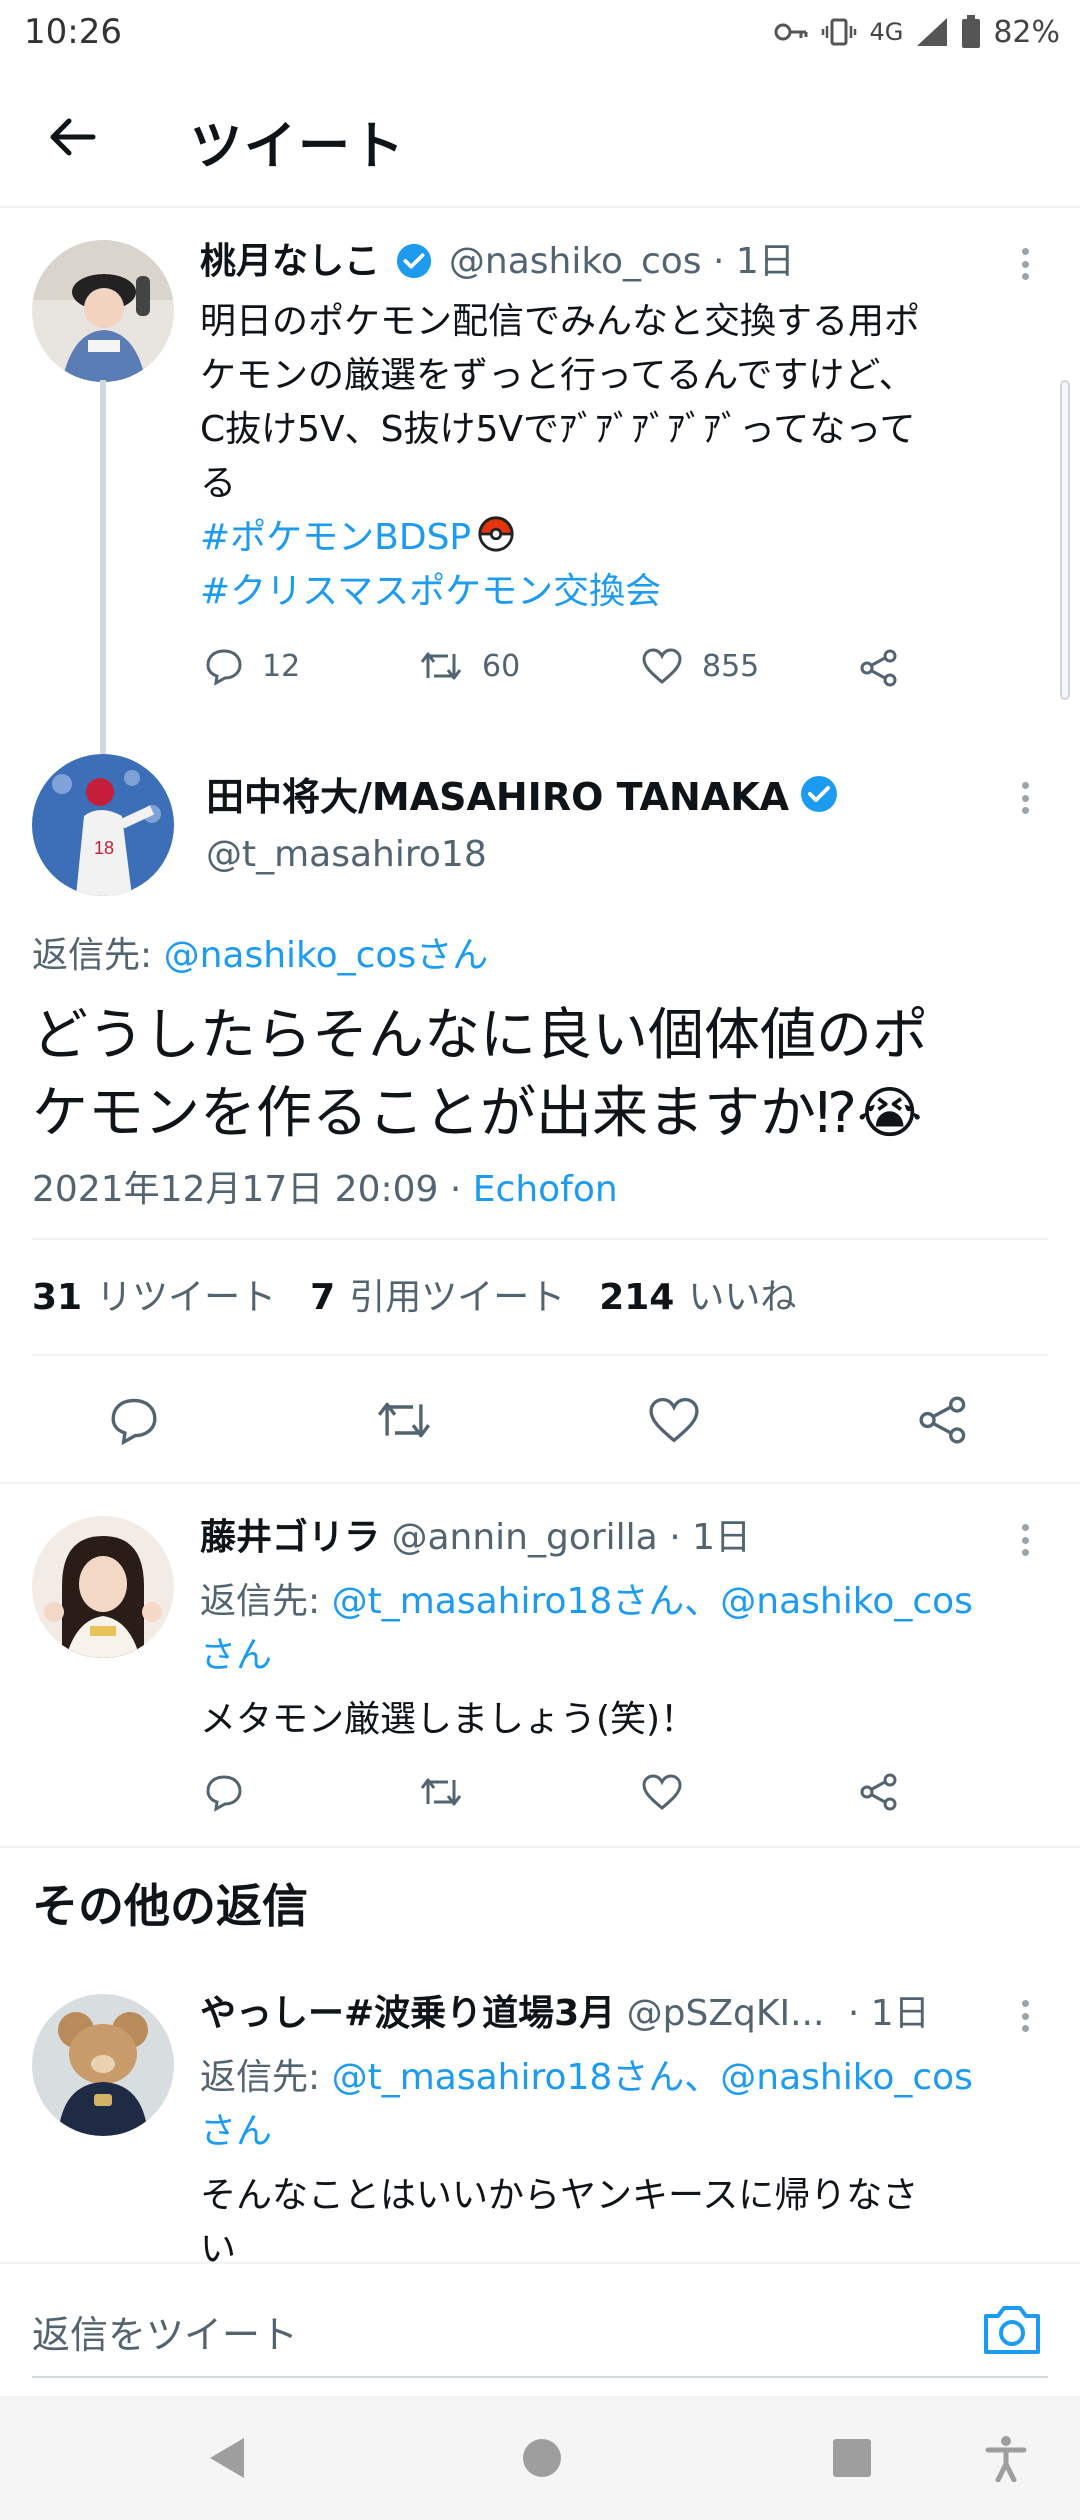  I want to click on avatar-gorilla, so click(103, 1587).